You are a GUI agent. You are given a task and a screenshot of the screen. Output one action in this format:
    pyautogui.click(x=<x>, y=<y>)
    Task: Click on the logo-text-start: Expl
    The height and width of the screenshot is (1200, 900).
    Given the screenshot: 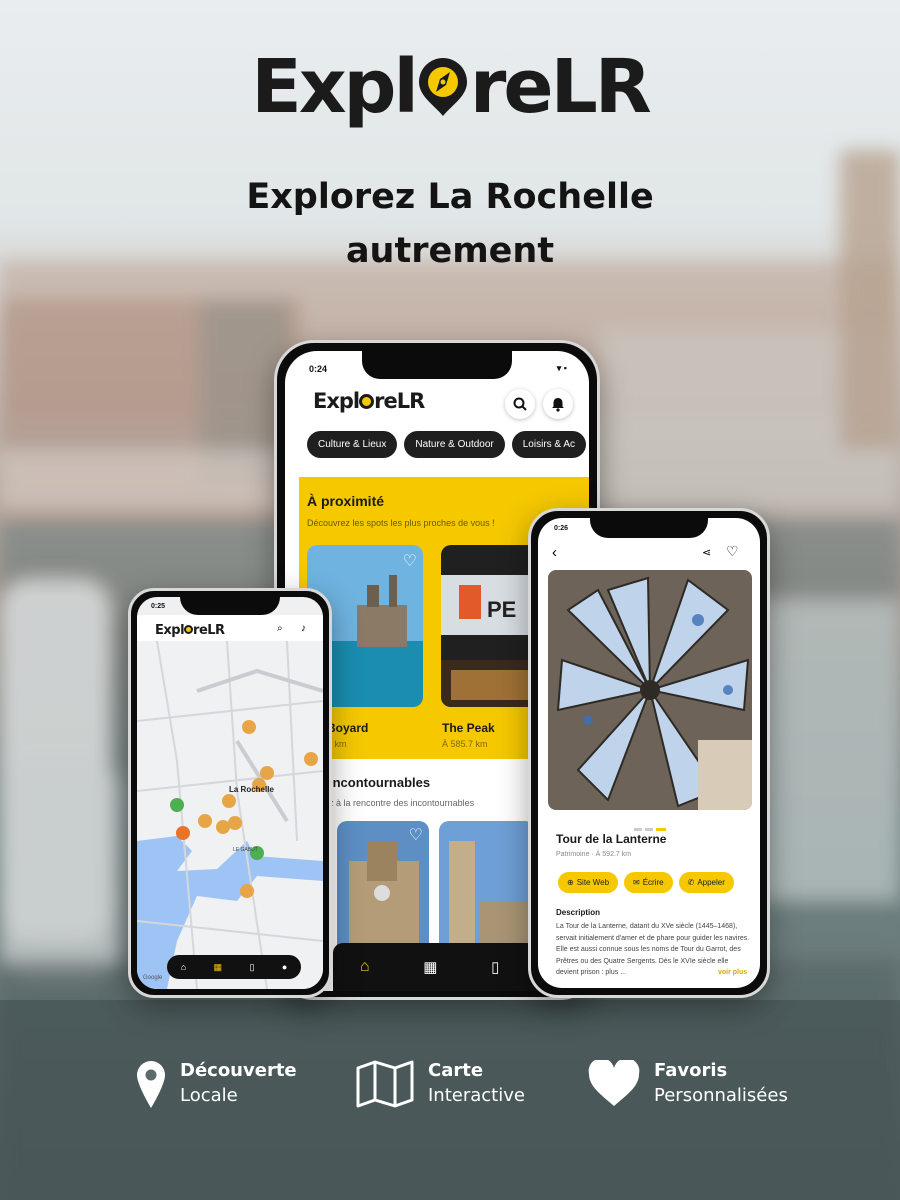 What is the action you would take?
    pyautogui.click(x=335, y=87)
    